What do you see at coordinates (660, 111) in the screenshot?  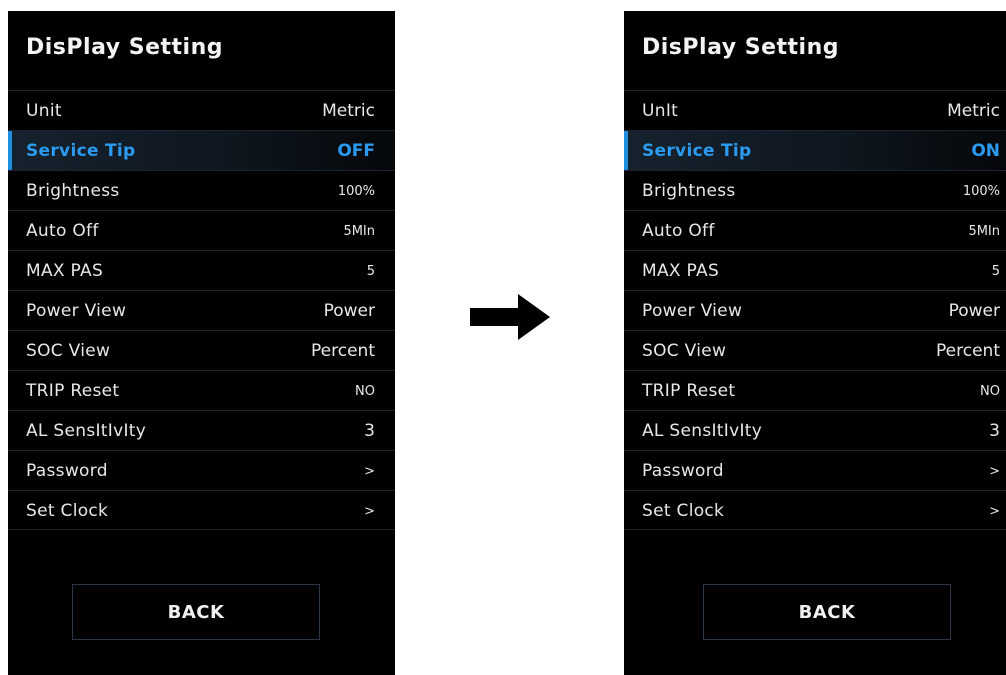 I see `setting-label: UnIt` at bounding box center [660, 111].